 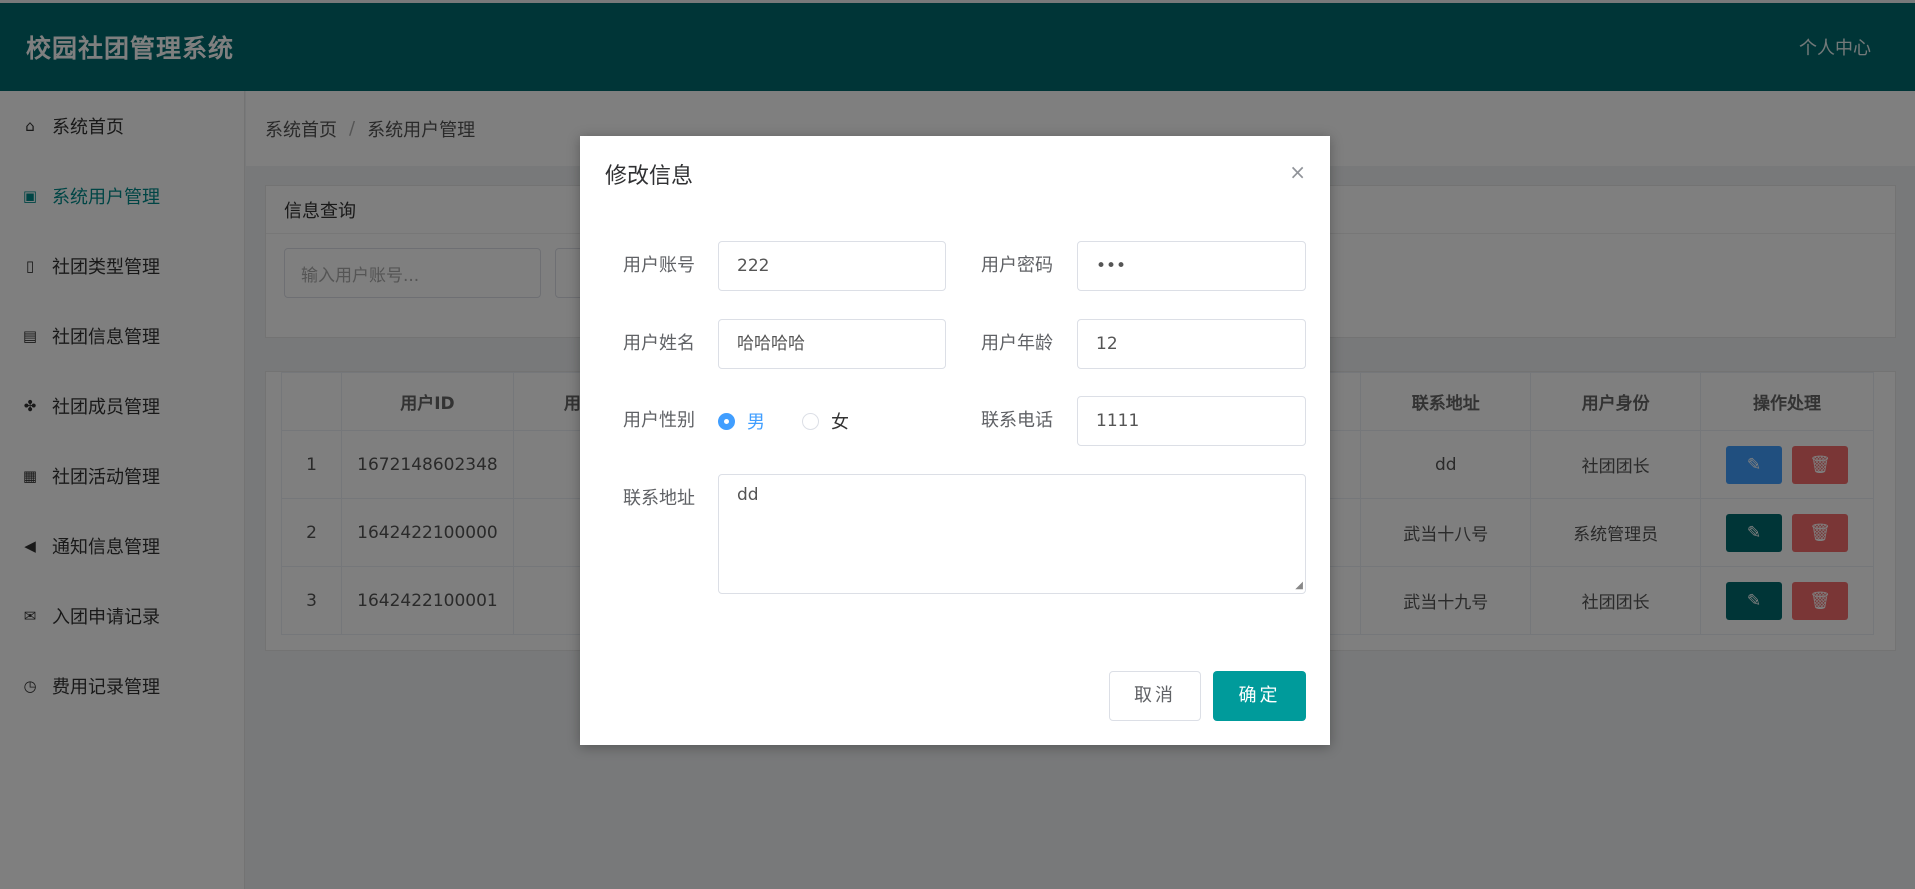 What do you see at coordinates (1191, 344) in the screenshot?
I see `age-field: 12` at bounding box center [1191, 344].